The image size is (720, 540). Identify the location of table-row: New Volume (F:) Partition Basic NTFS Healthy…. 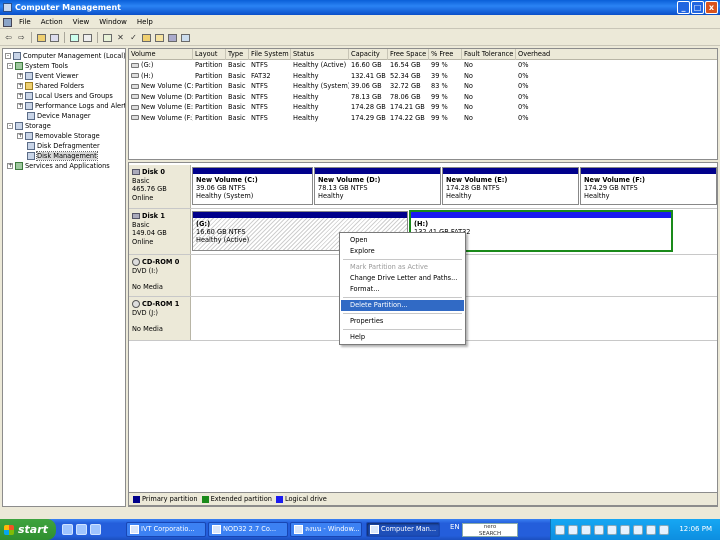
(423, 118).